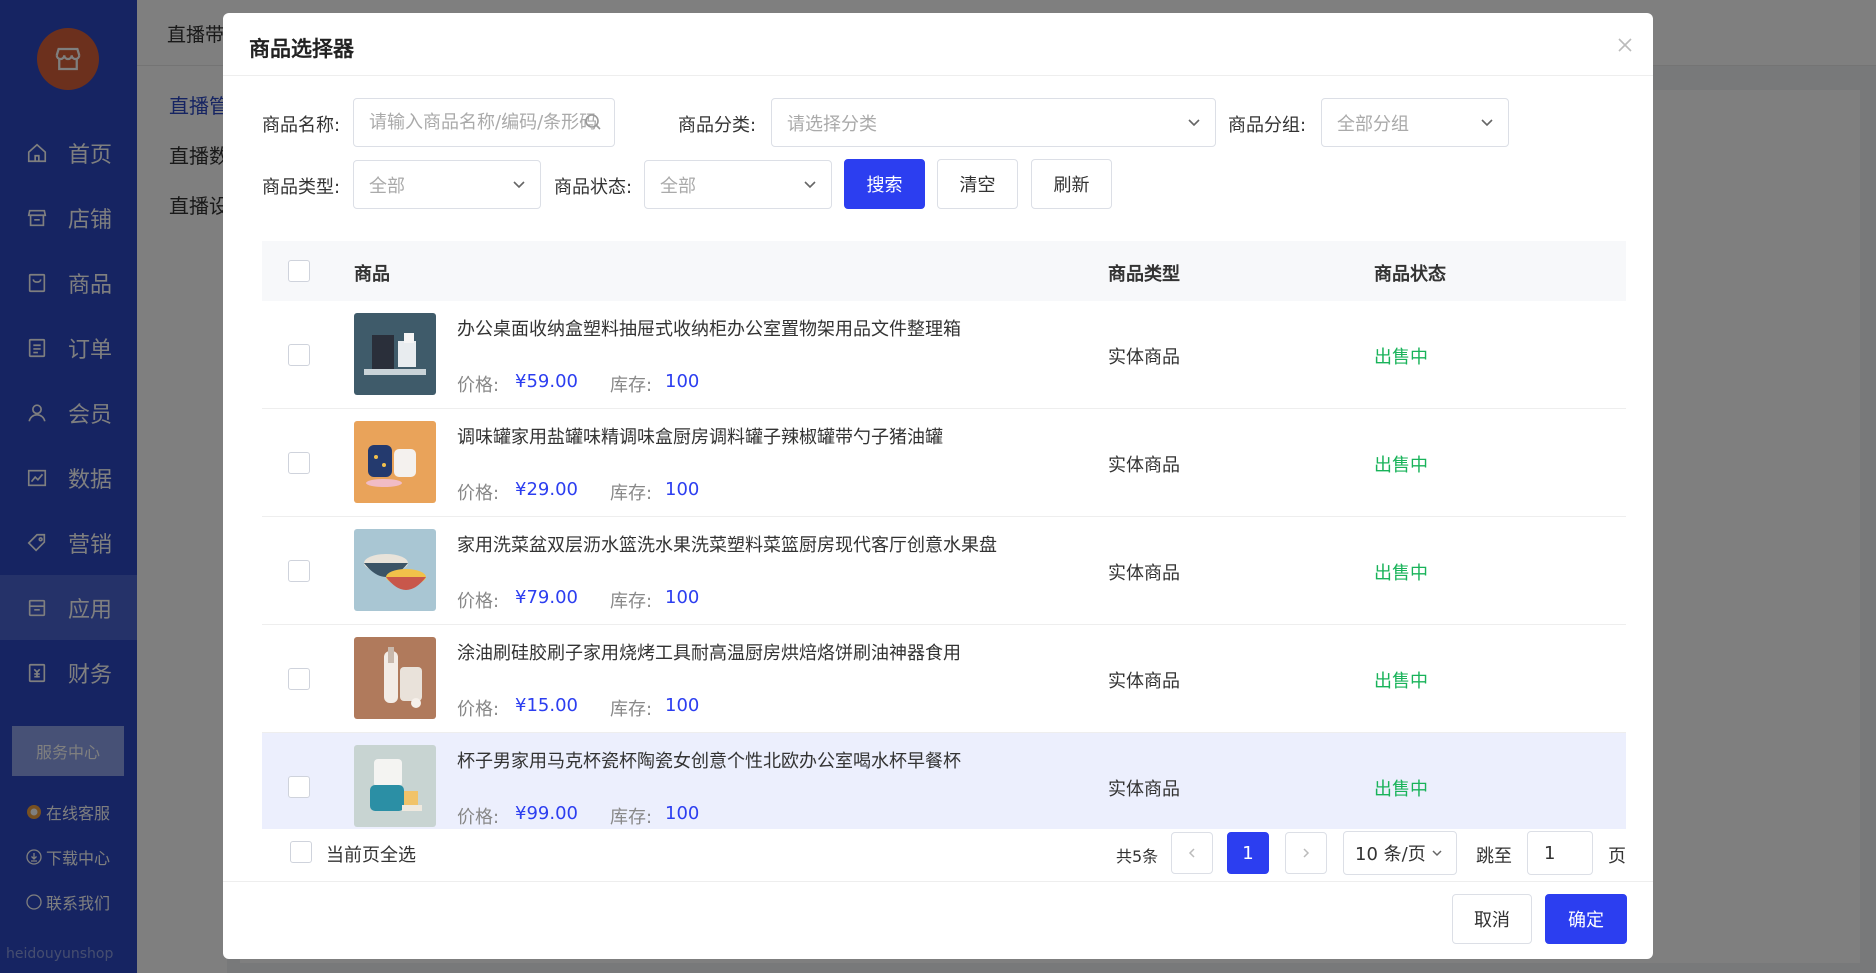  Describe the element at coordinates (709, 653) in the screenshot. I see `product-name: 涂油刷硅胶刷子家用烧烤工具耐高温厨房烘焙烙饼刷油神器食用` at that location.